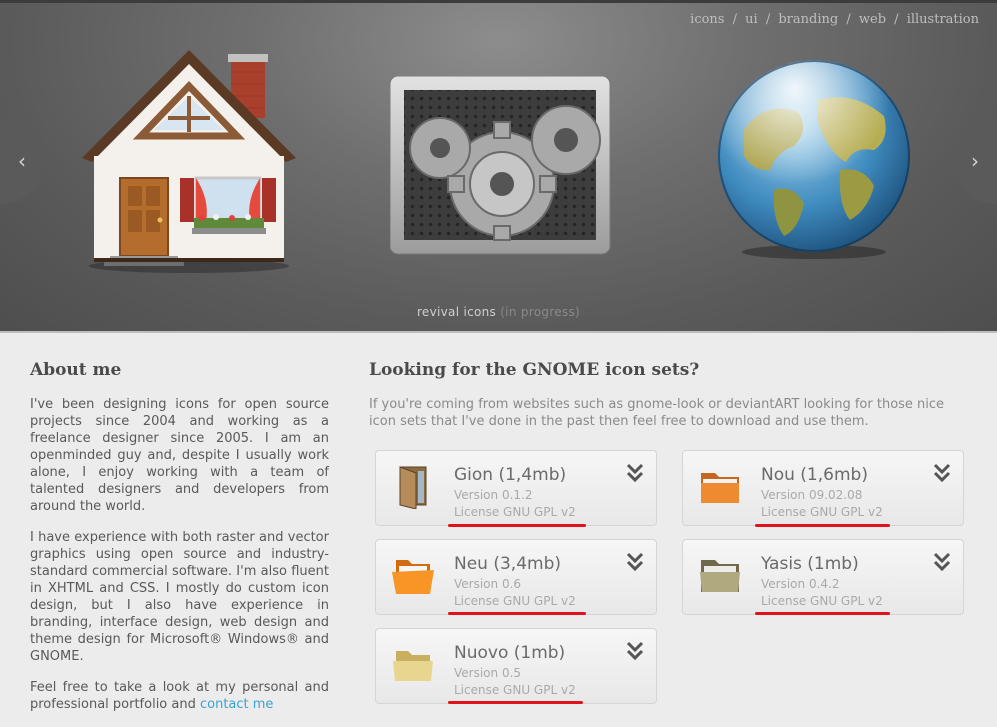 The height and width of the screenshot is (727, 997). I want to click on nav-icons: icons, so click(707, 19).